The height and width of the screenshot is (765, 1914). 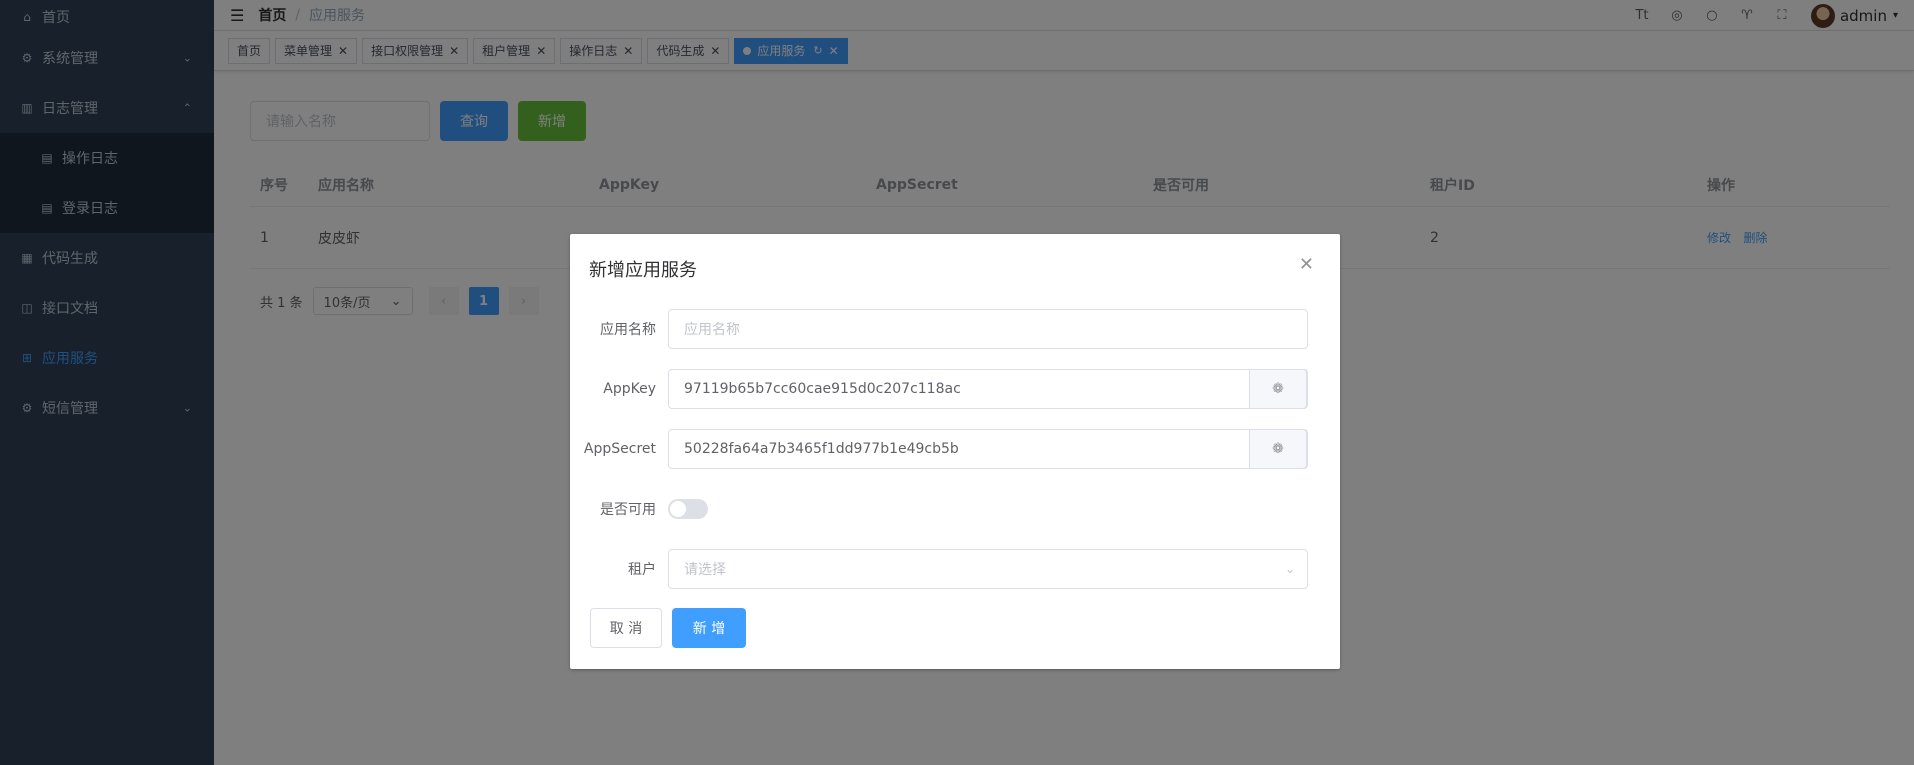 I want to click on form-item-tenant: 租户 请选择 ⌄, so click(x=955, y=569).